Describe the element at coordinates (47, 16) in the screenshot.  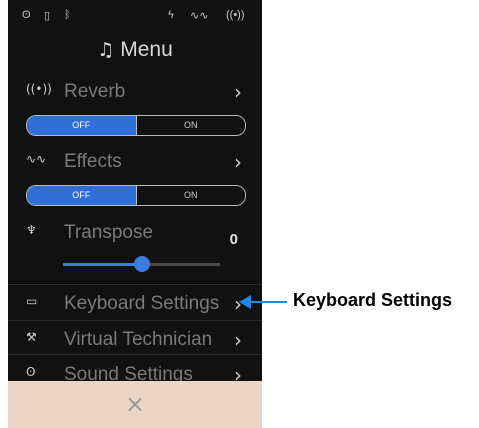
I see `lock-icon: ▯` at that location.